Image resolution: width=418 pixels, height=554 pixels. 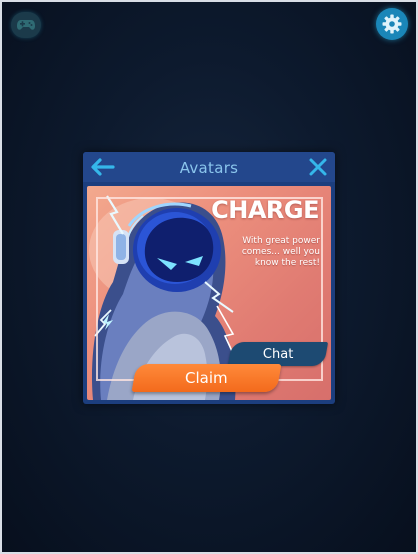 I want to click on settings-button, so click(x=392, y=24).